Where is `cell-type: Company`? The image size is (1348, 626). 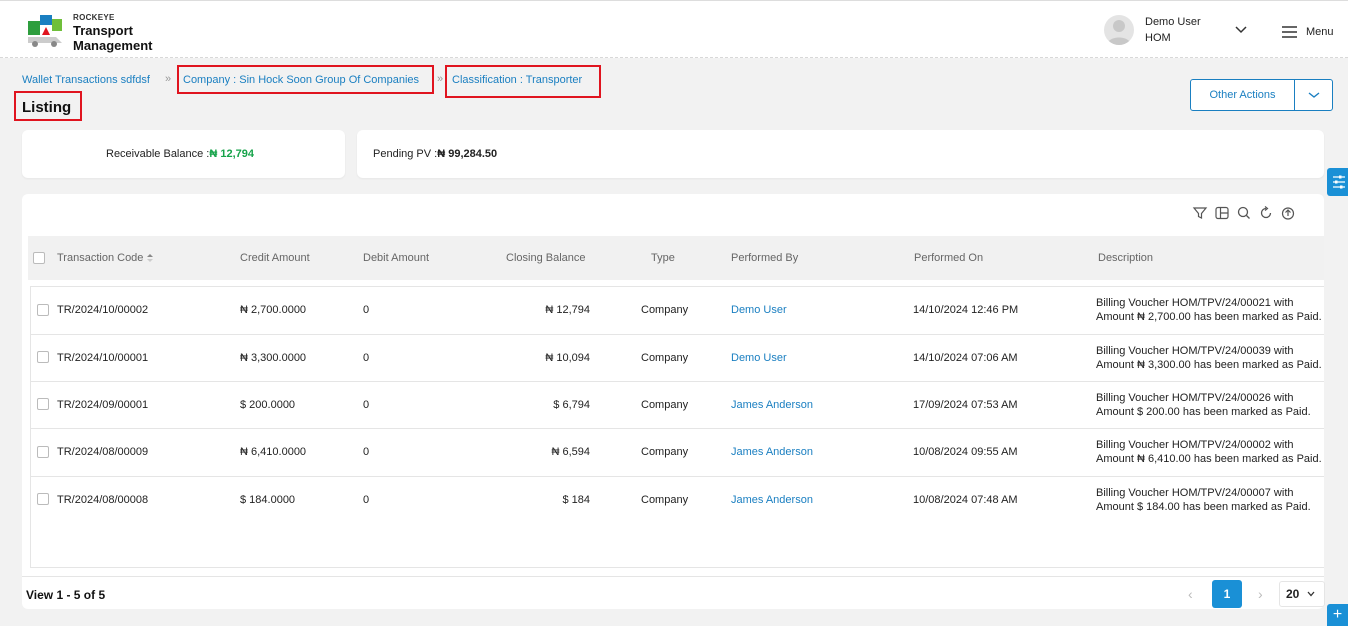
cell-type: Company is located at coordinates (665, 452).